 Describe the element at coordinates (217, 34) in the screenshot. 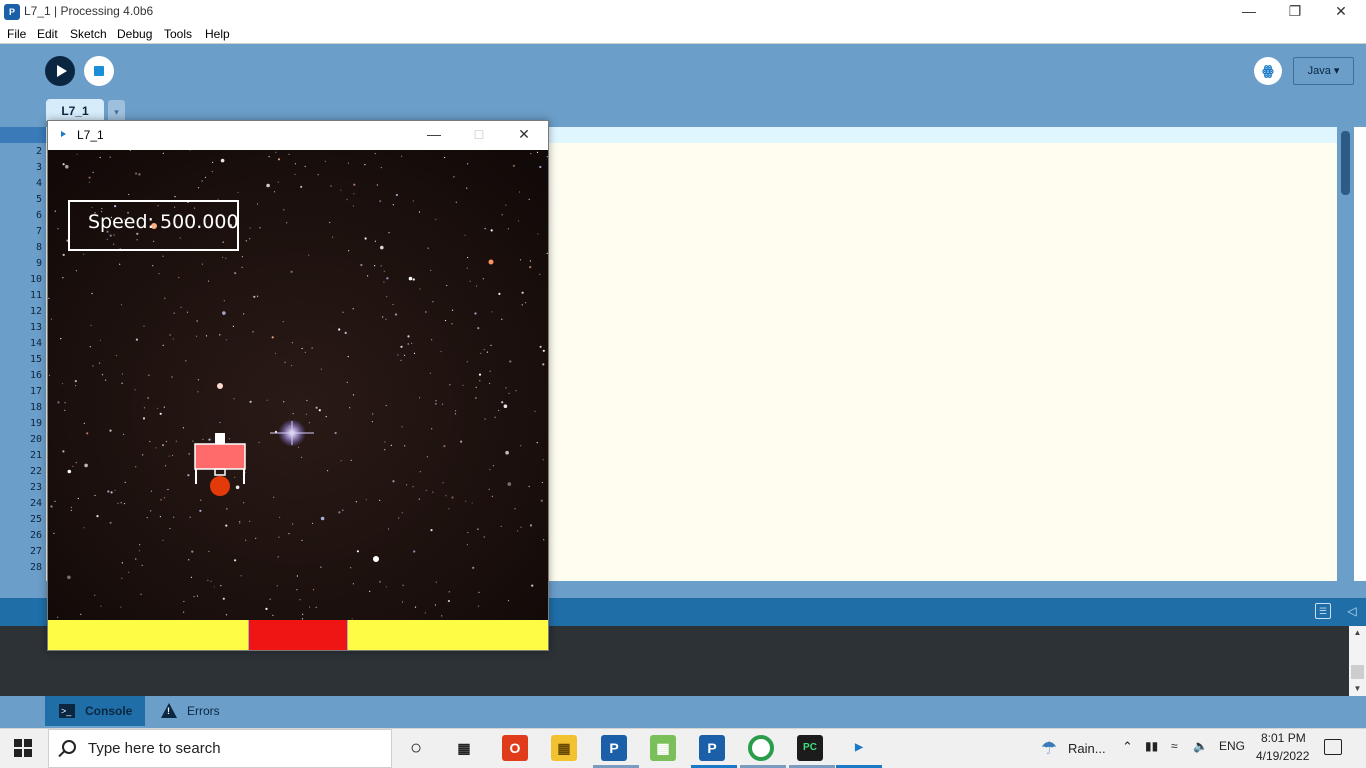

I see `menu-help: Help` at that location.